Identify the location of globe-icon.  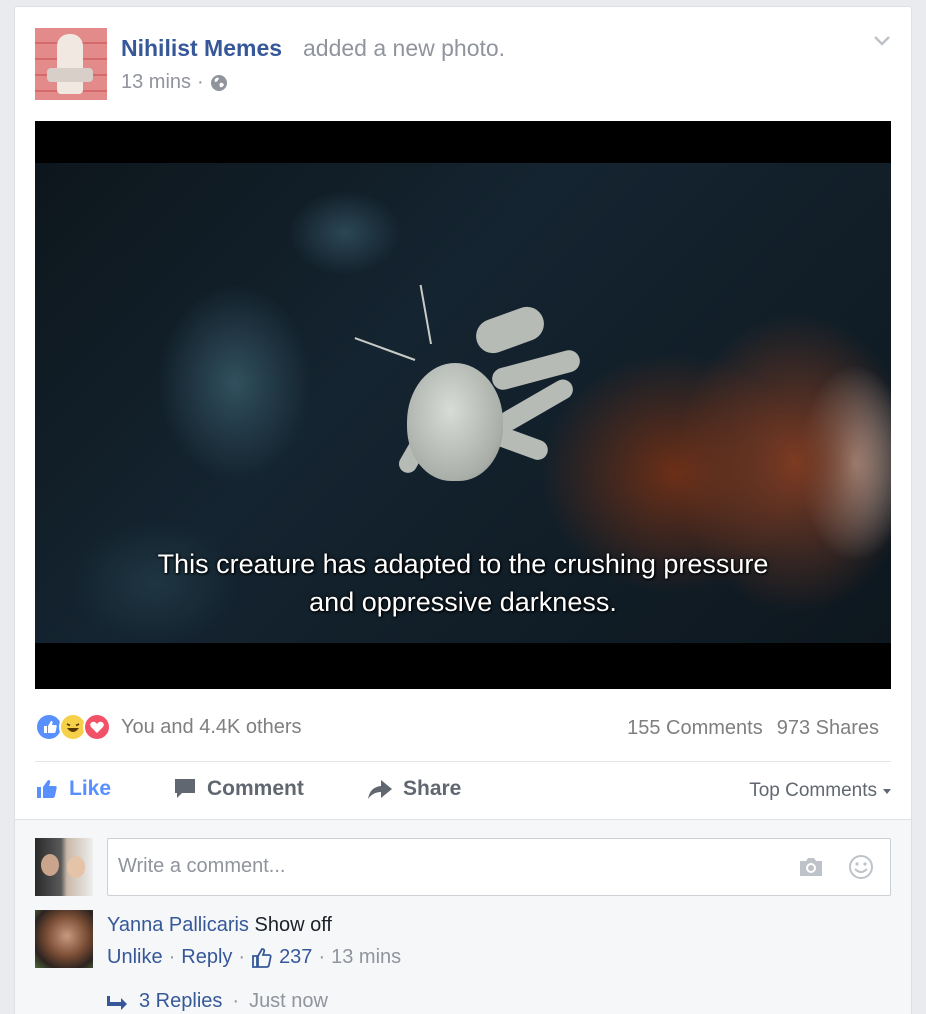
(219, 83).